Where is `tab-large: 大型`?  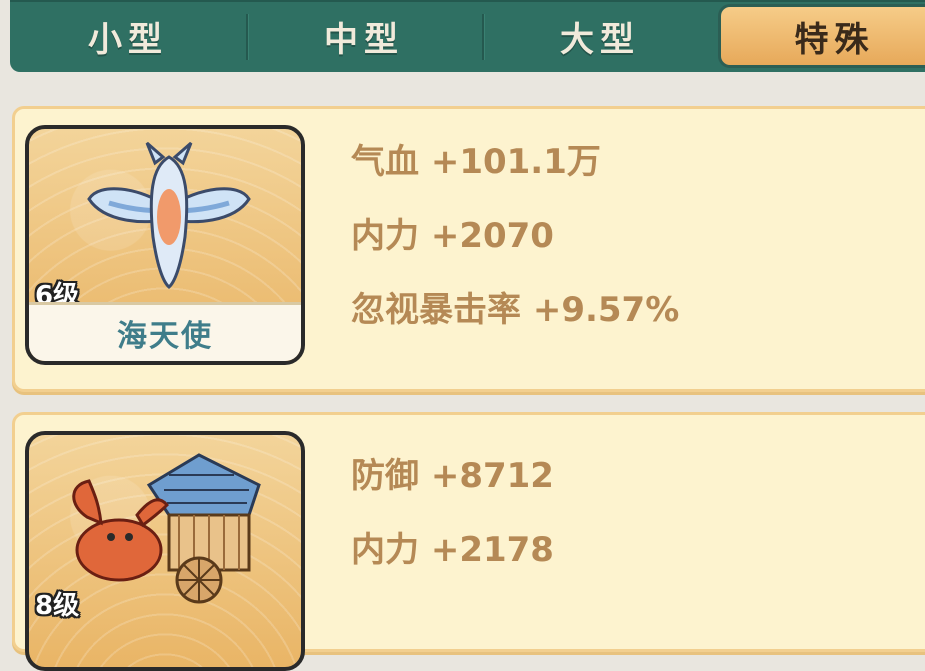 tab-large: 大型 is located at coordinates (600, 36).